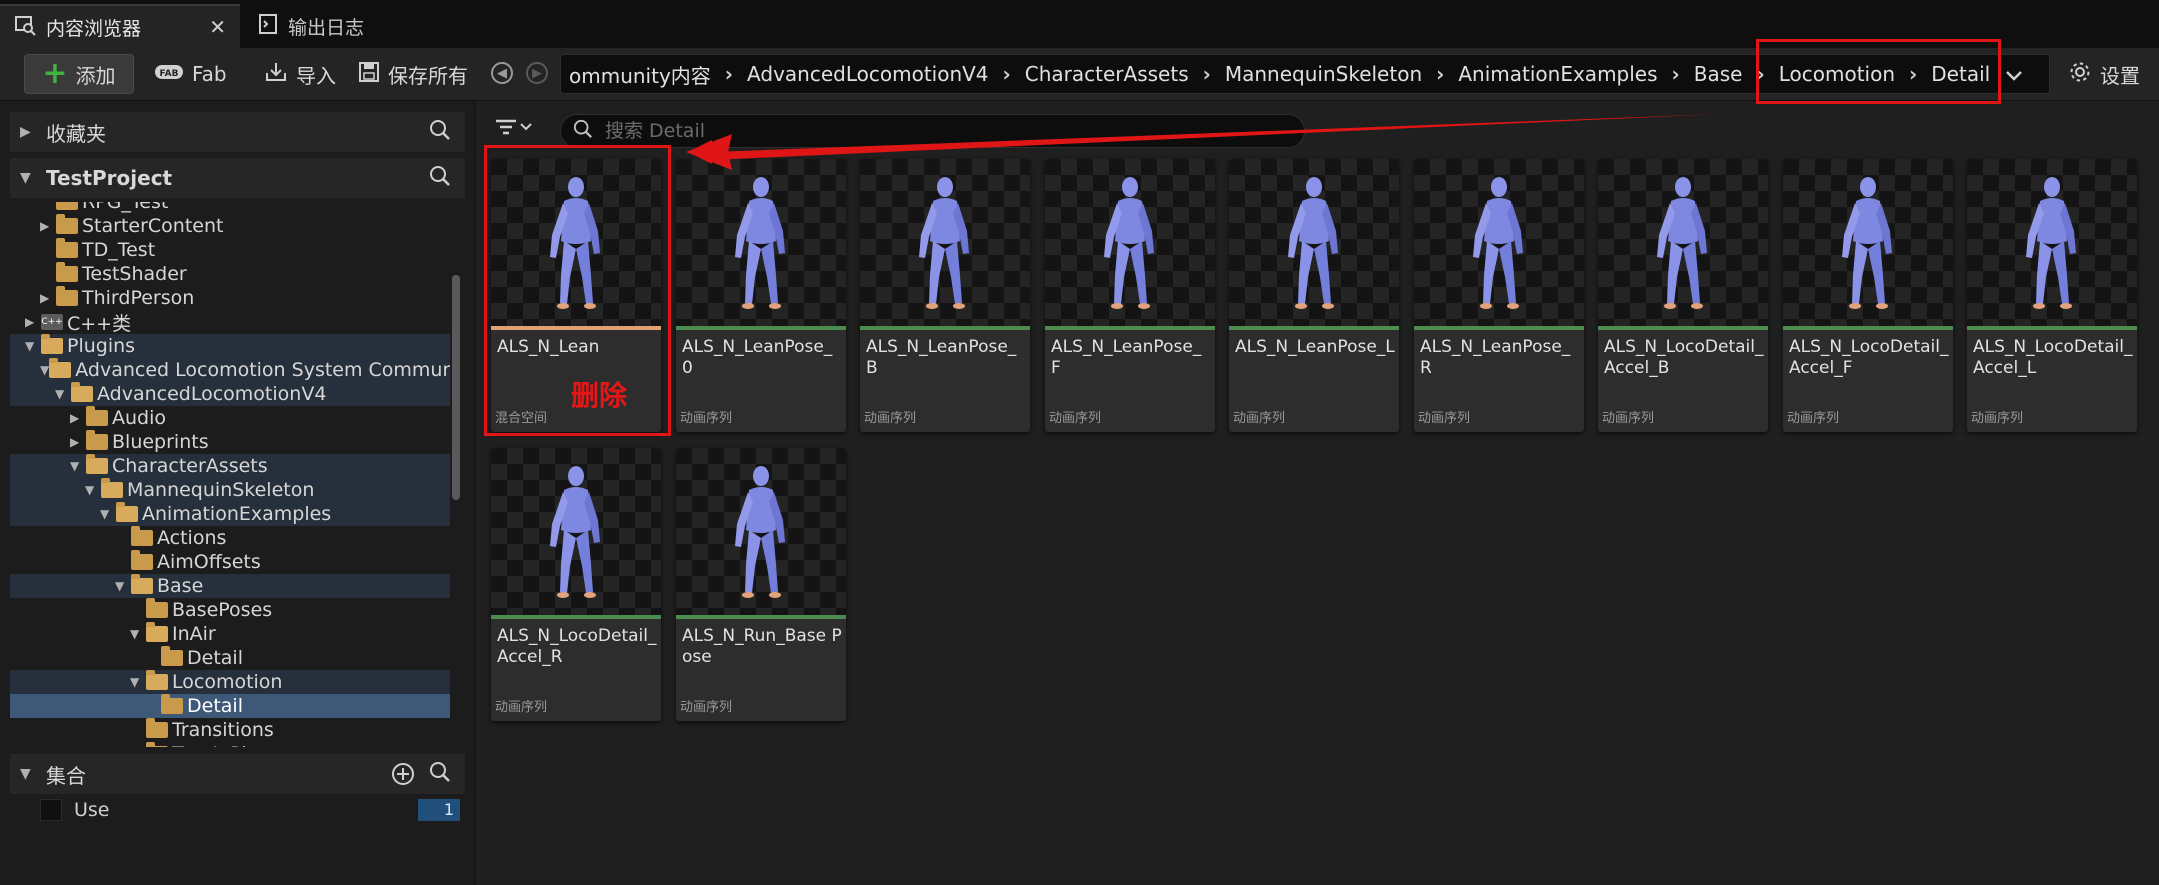 Image resolution: width=2159 pixels, height=885 pixels. I want to click on arrow-shaft-icon, so click(1204, 139).